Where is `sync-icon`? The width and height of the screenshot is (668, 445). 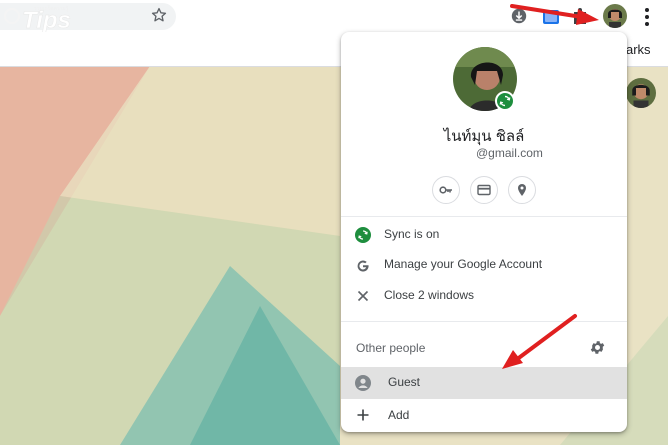 sync-icon is located at coordinates (363, 235).